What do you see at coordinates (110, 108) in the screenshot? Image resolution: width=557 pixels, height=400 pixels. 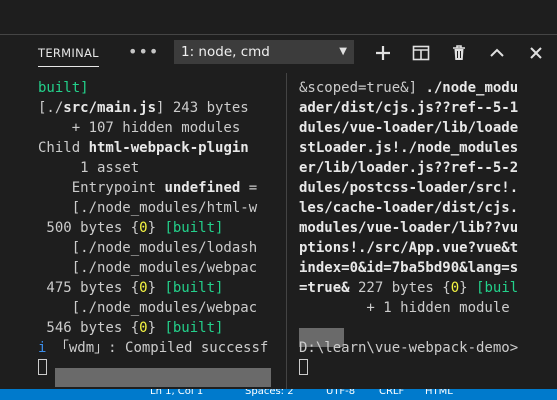 I see `terminal-text: src/main.js` at bounding box center [110, 108].